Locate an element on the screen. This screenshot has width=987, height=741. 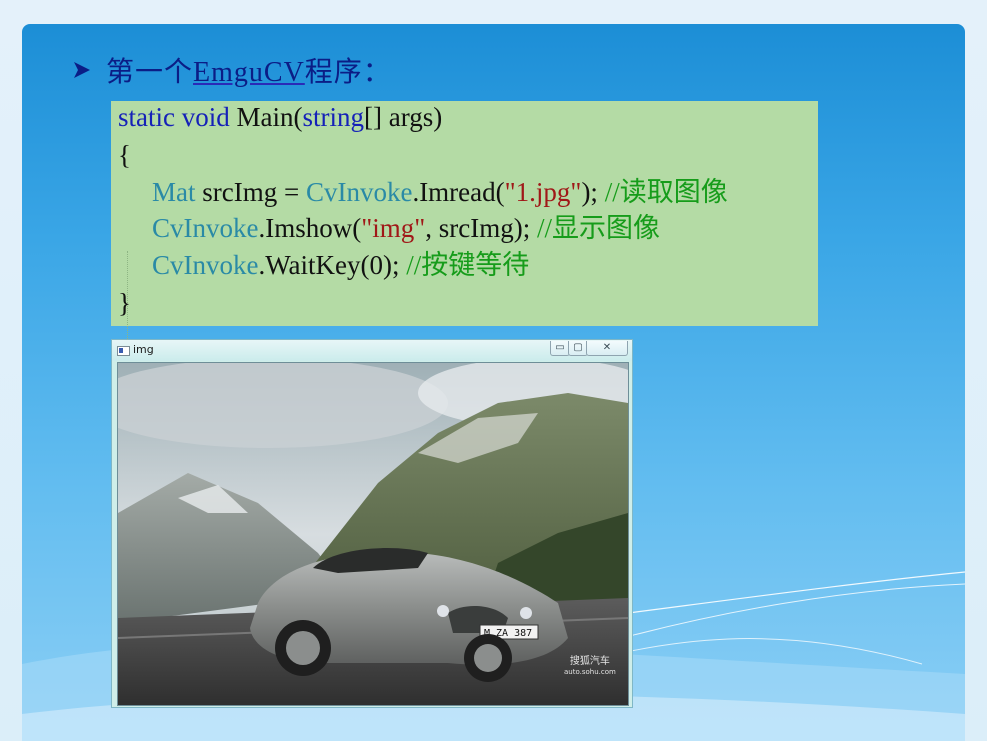
title-suffix: 程序： is located at coordinates (348, 72).